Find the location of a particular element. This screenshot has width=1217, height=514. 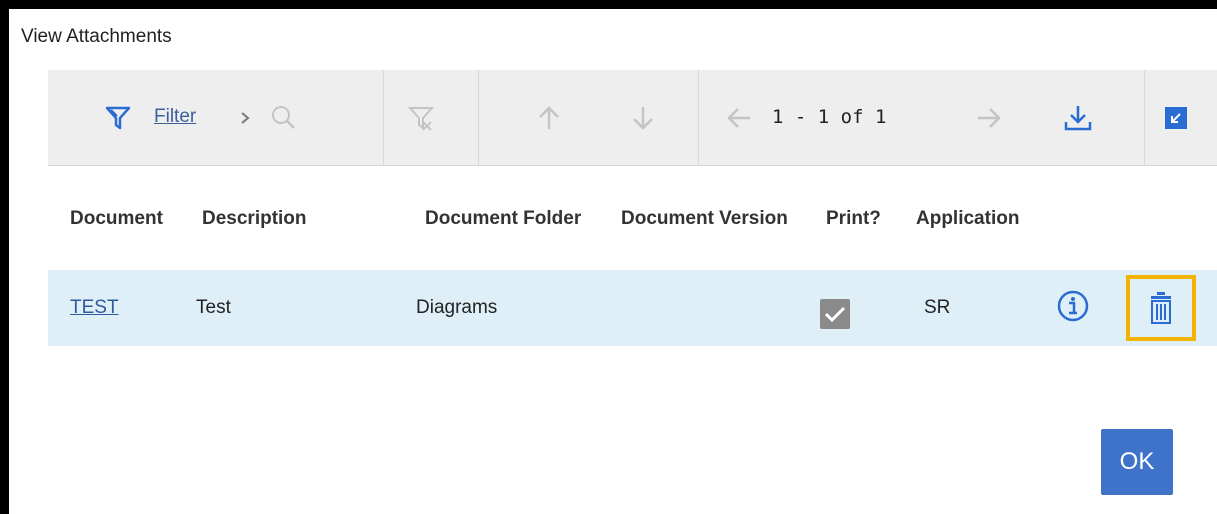

arrow-left-icon is located at coordinates (739, 117).